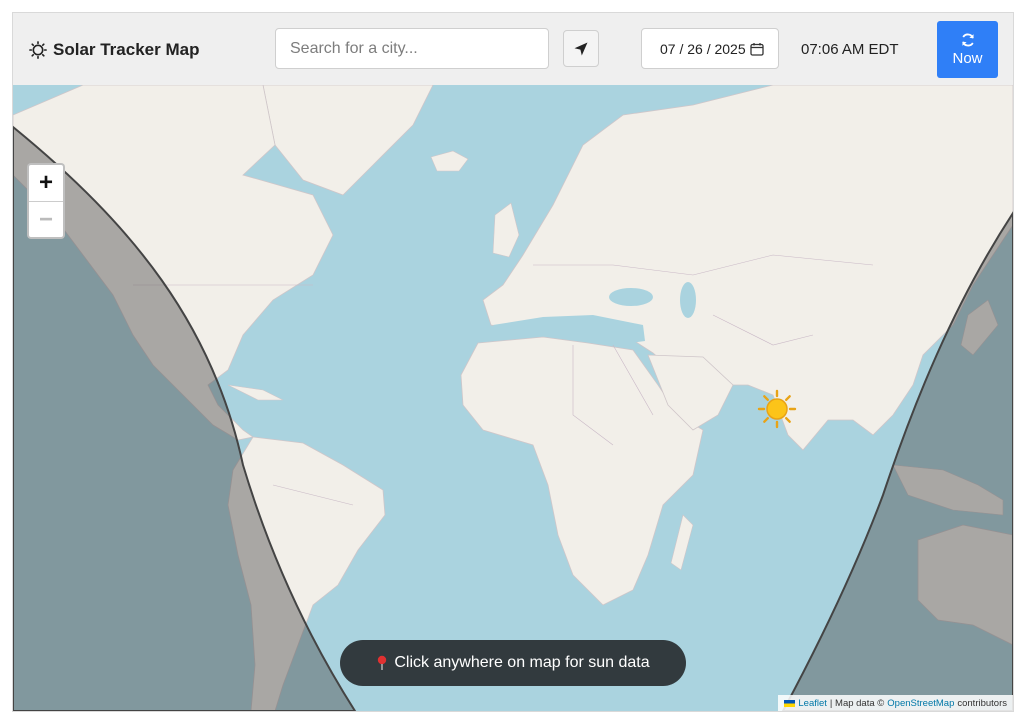 The width and height of the screenshot is (1024, 726). What do you see at coordinates (777, 409) in the screenshot?
I see `sun-icon` at bounding box center [777, 409].